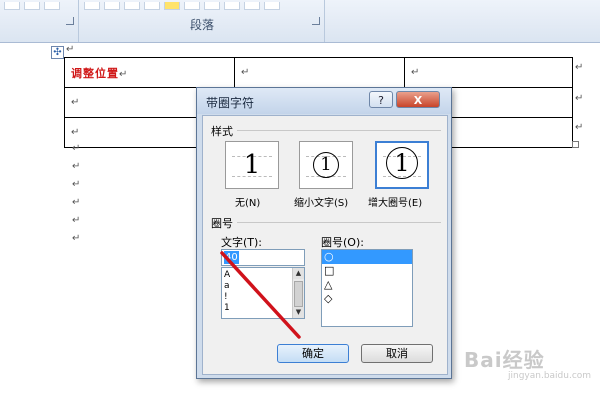  What do you see at coordinates (313, 353) in the screenshot?
I see `ok-button: 确定` at bounding box center [313, 353].